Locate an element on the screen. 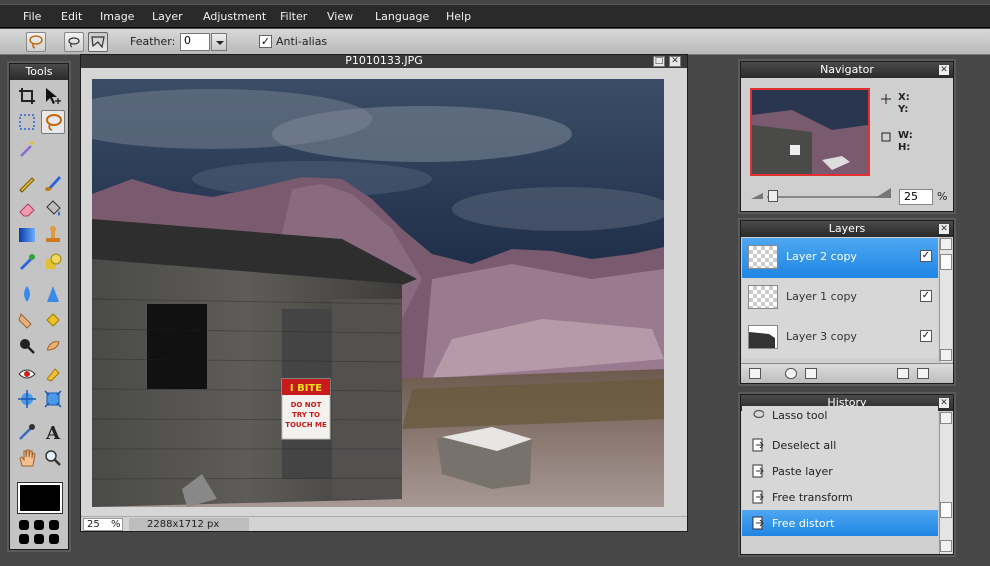 This screenshot has height=566, width=990. pencil-icon is located at coordinates (27, 185).